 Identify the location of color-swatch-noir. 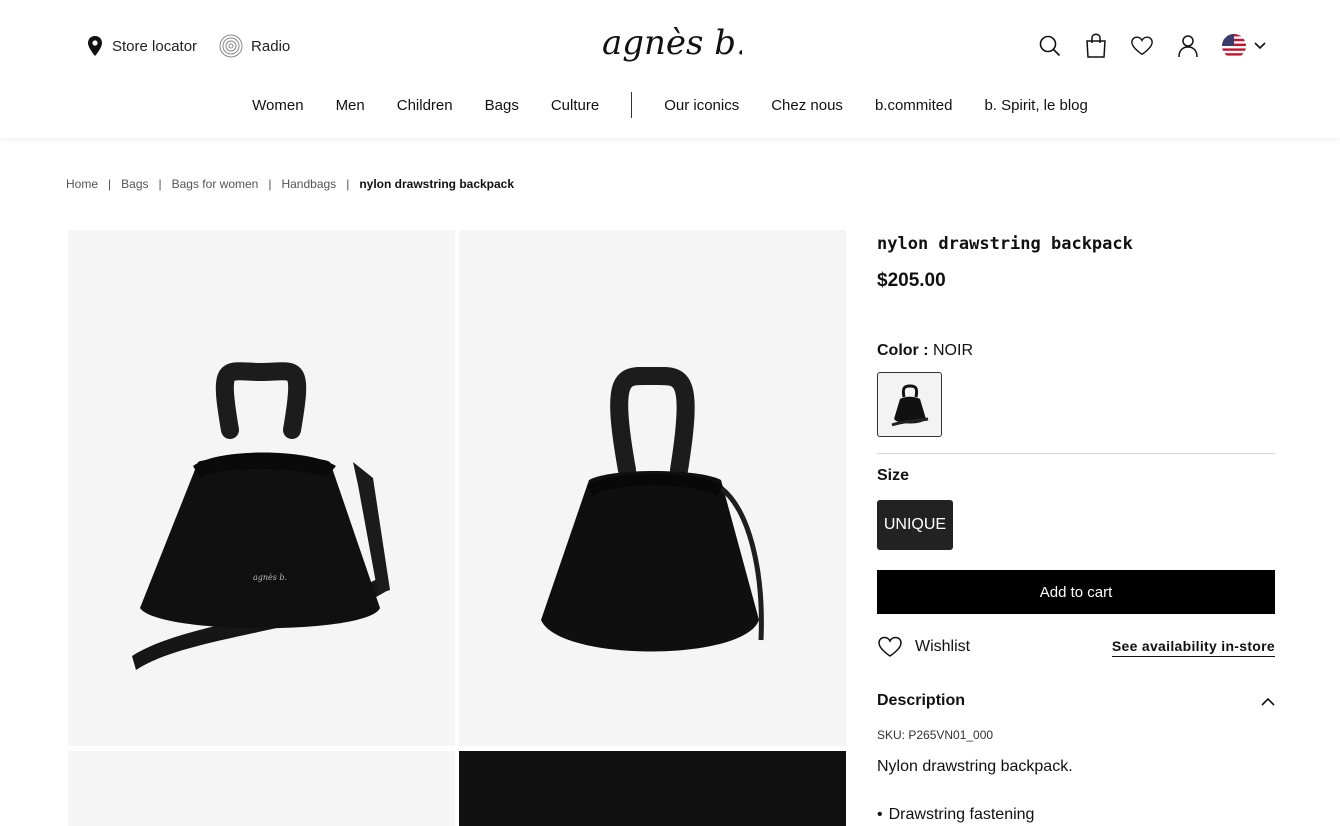
(909, 404).